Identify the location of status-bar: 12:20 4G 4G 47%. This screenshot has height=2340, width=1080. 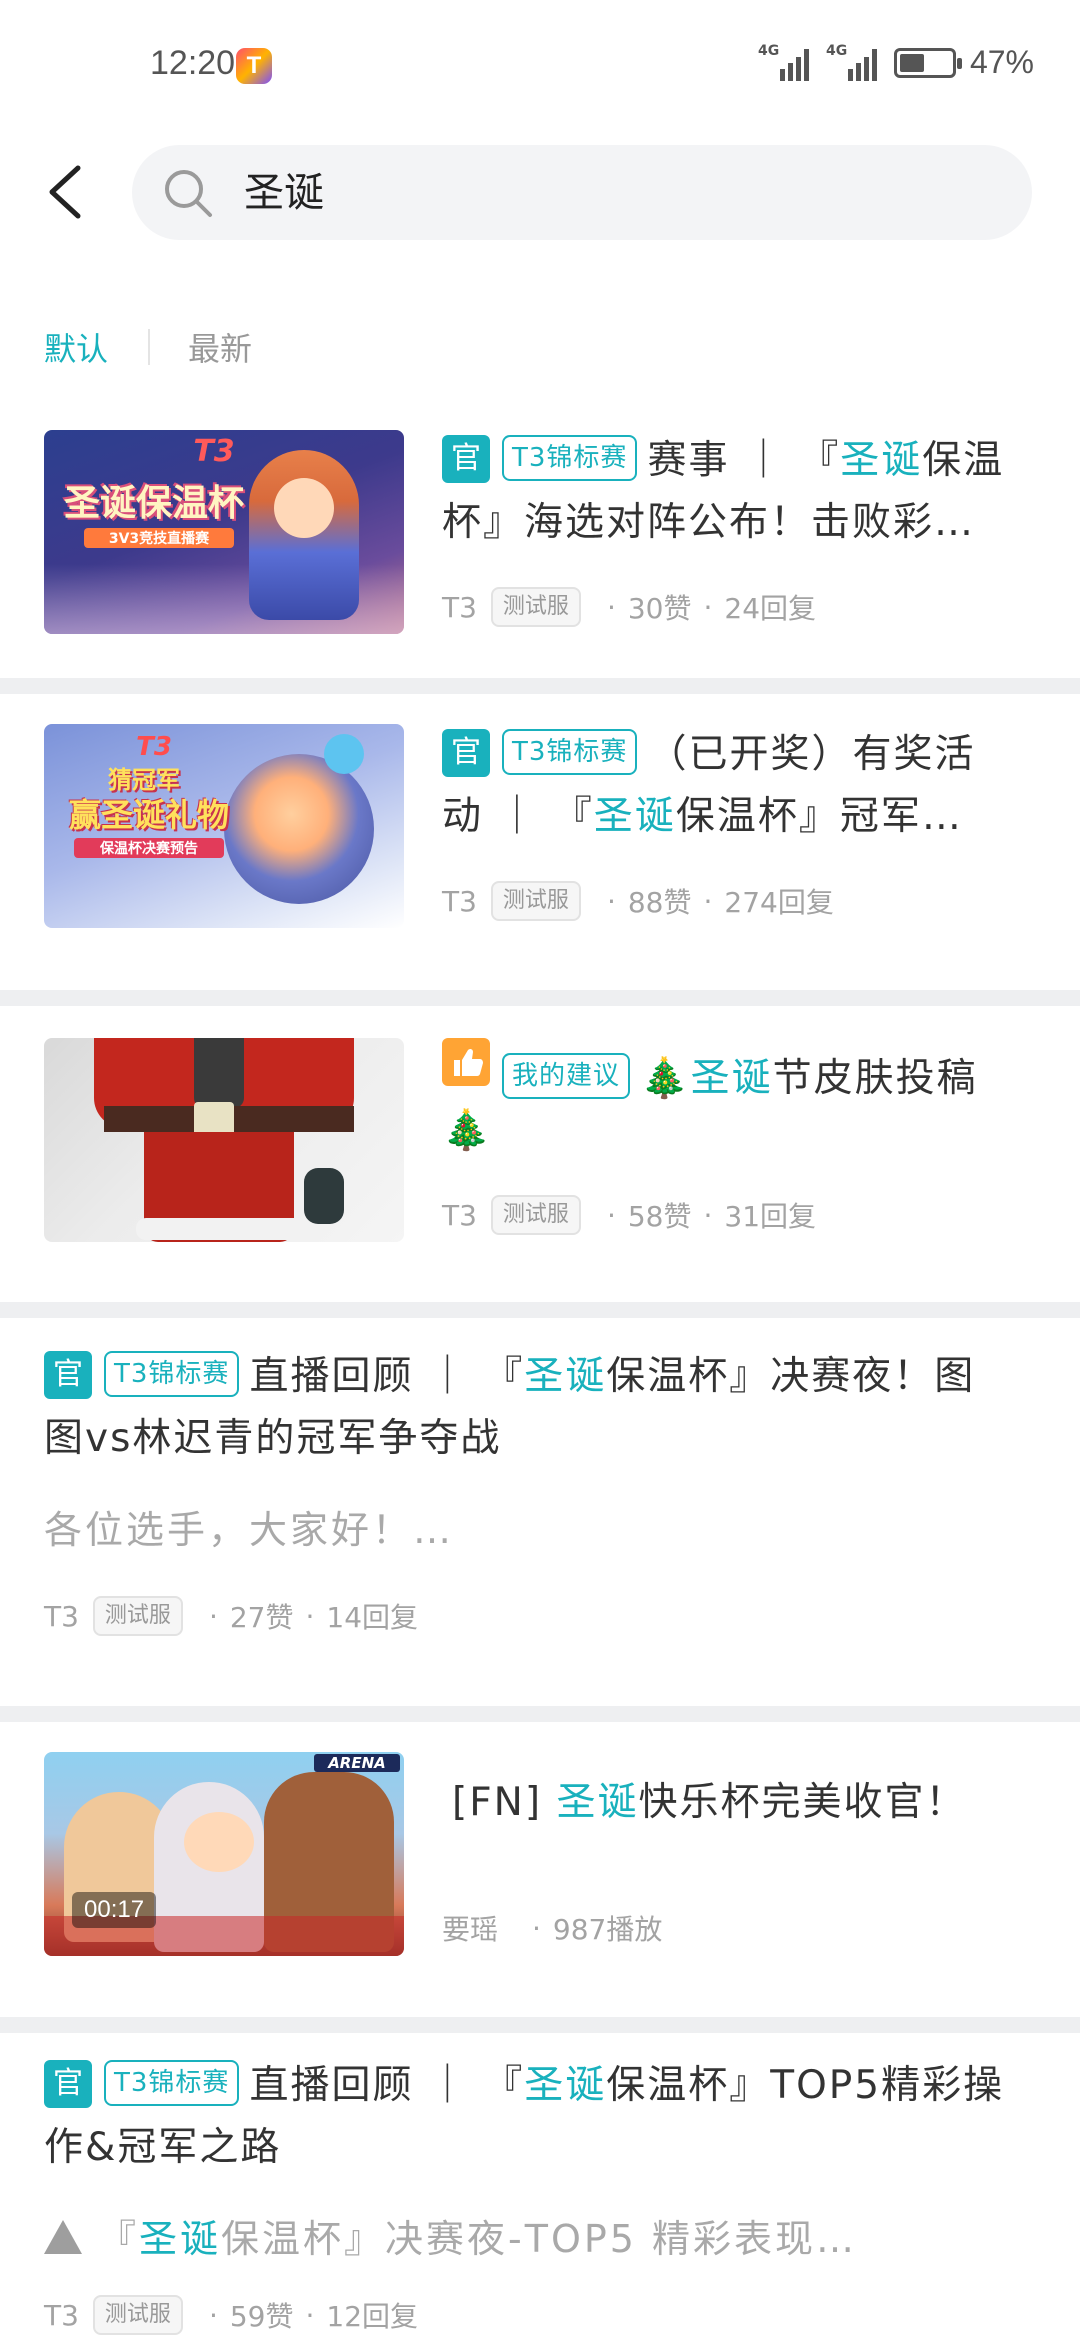
(540, 65).